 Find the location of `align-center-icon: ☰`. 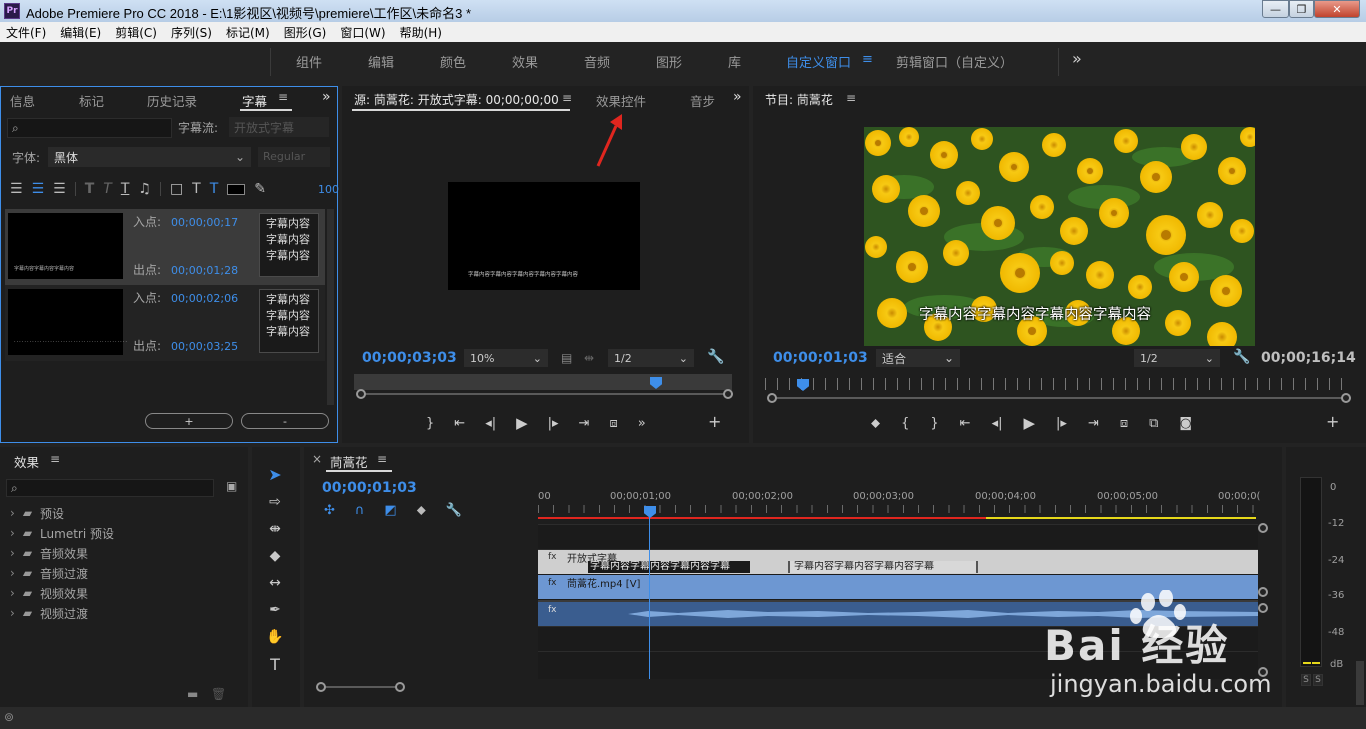

align-center-icon: ☰ is located at coordinates (38, 189).